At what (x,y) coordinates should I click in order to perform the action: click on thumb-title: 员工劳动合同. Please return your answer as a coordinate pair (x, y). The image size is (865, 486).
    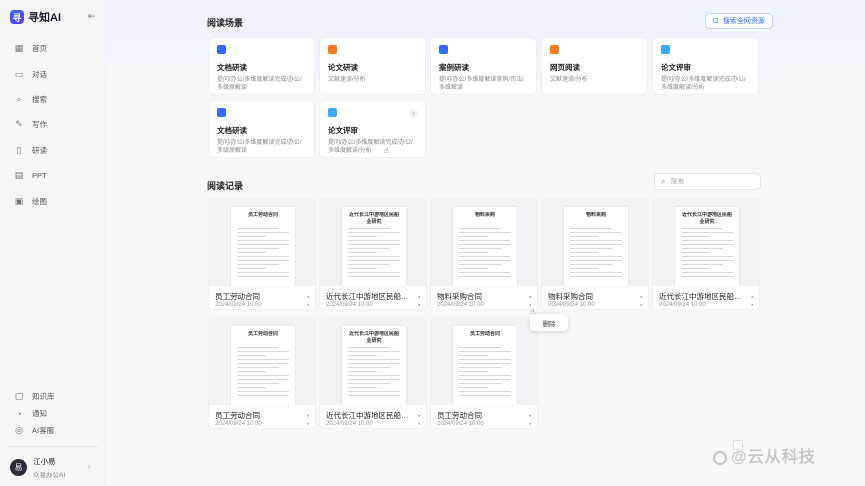
    Looking at the image, I should click on (262, 334).